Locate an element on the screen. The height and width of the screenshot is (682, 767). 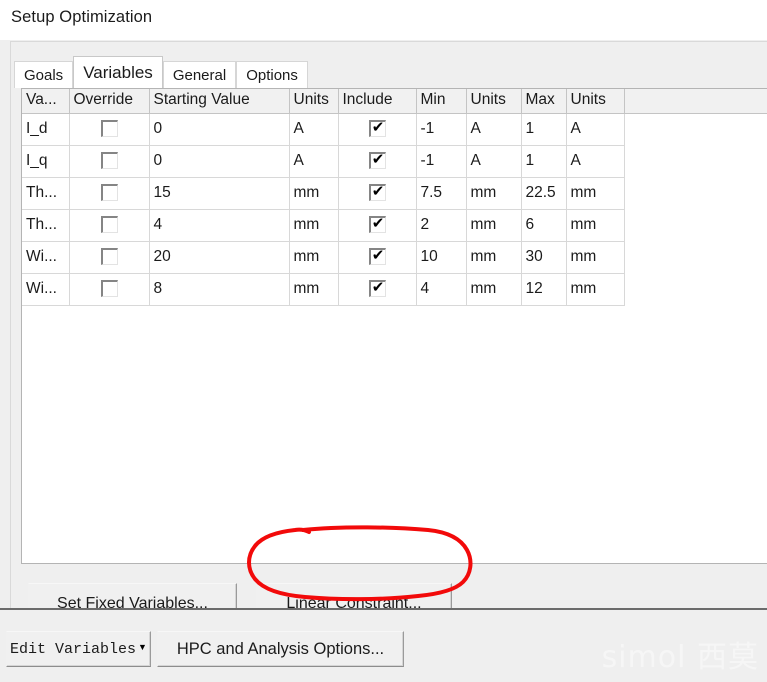
tab-options: Options is located at coordinates (272, 74).